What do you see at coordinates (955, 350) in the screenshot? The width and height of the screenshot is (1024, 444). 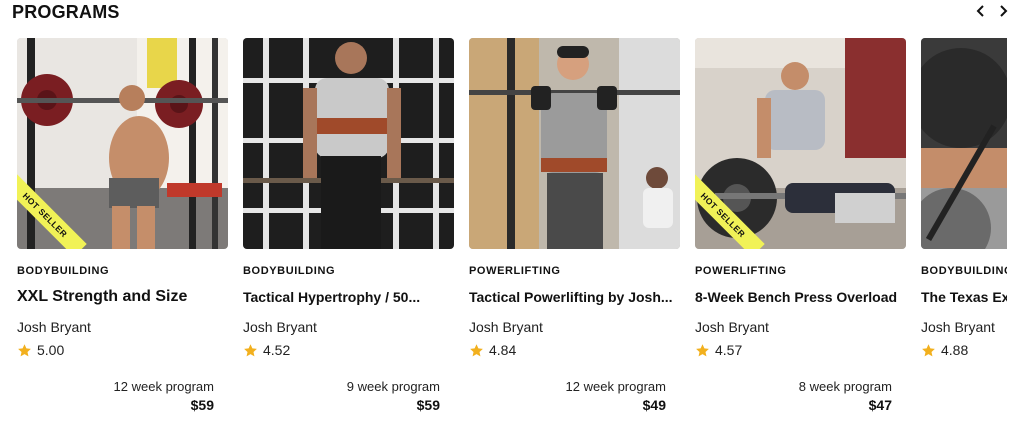 I see `rating-value: 4.88` at bounding box center [955, 350].